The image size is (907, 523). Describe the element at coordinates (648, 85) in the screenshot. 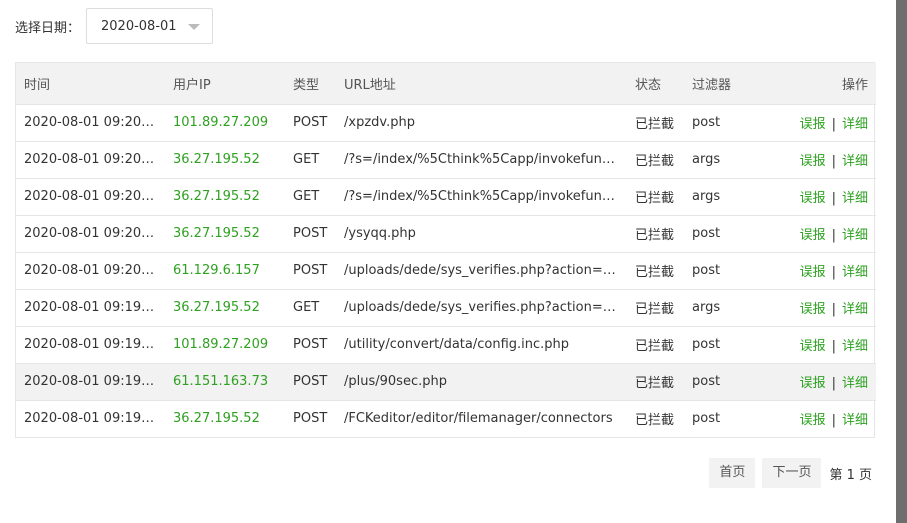

I see `header-status: 状态` at that location.